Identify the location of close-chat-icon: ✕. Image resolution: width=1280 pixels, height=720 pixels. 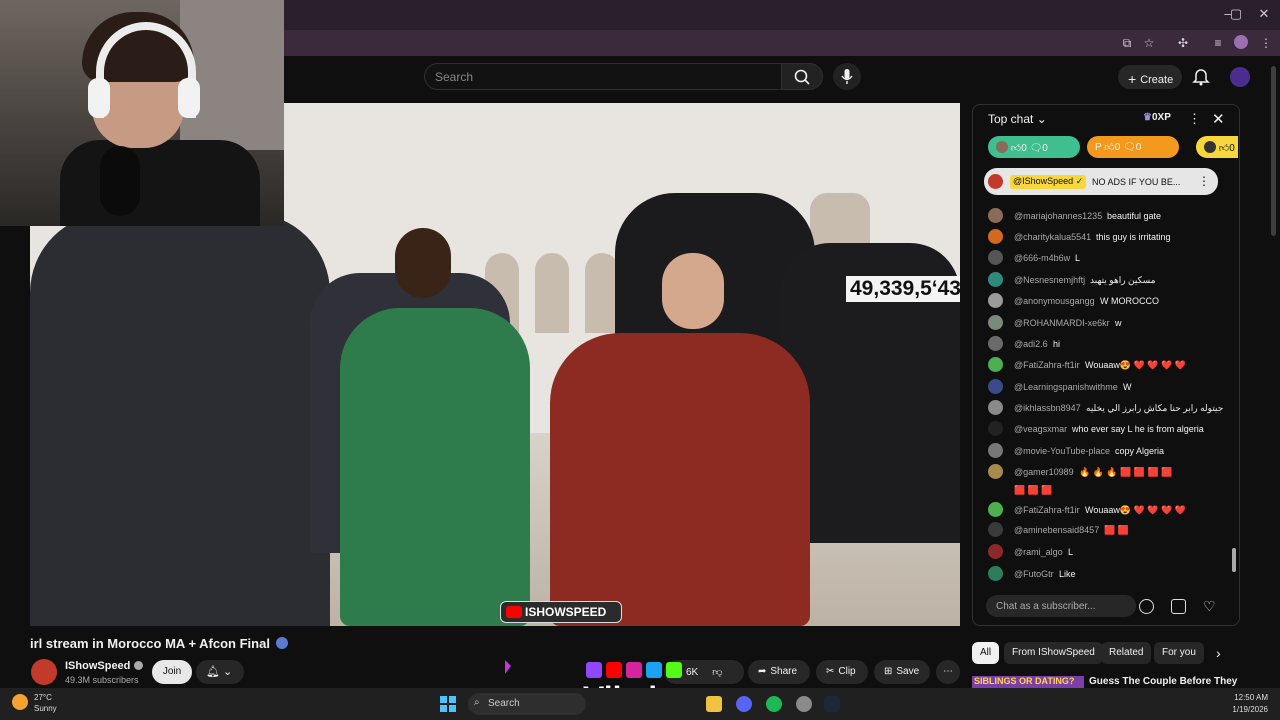
(1218, 119).